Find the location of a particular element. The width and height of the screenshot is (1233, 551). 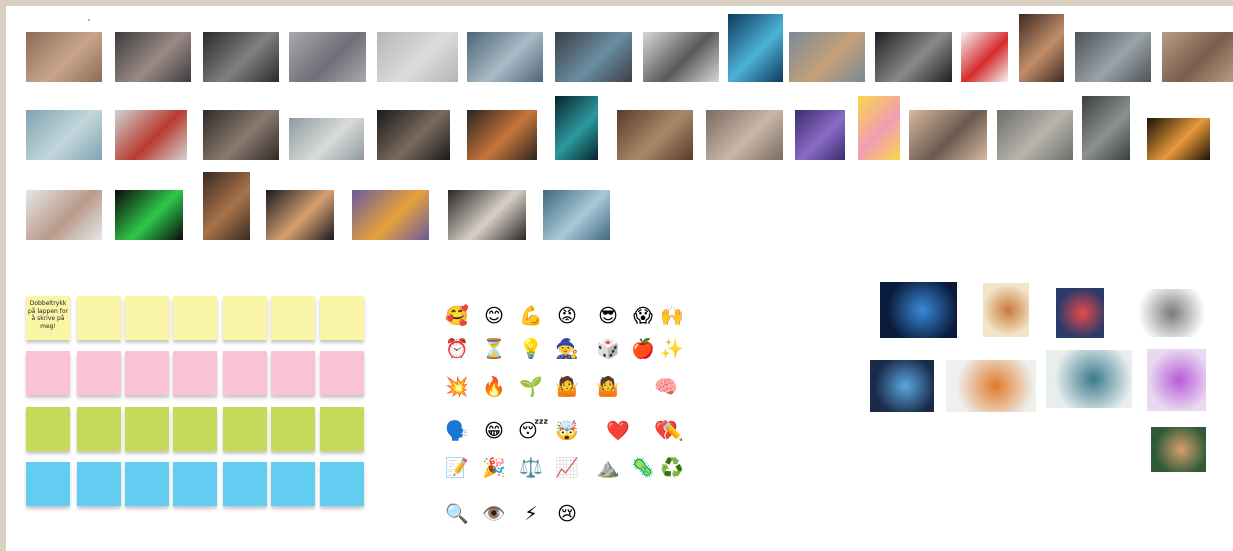

emoji-sticker: 🗣️ is located at coordinates (457, 431).